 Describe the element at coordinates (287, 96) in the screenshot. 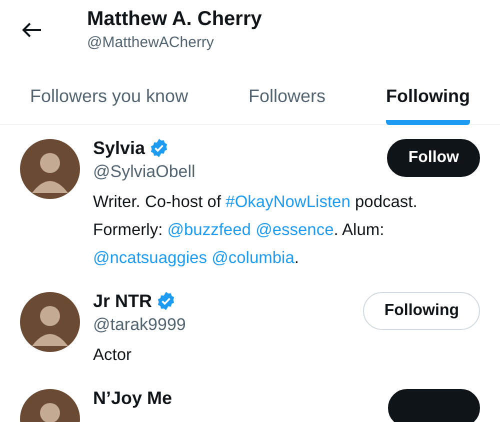

I see `tab: Followers` at that location.